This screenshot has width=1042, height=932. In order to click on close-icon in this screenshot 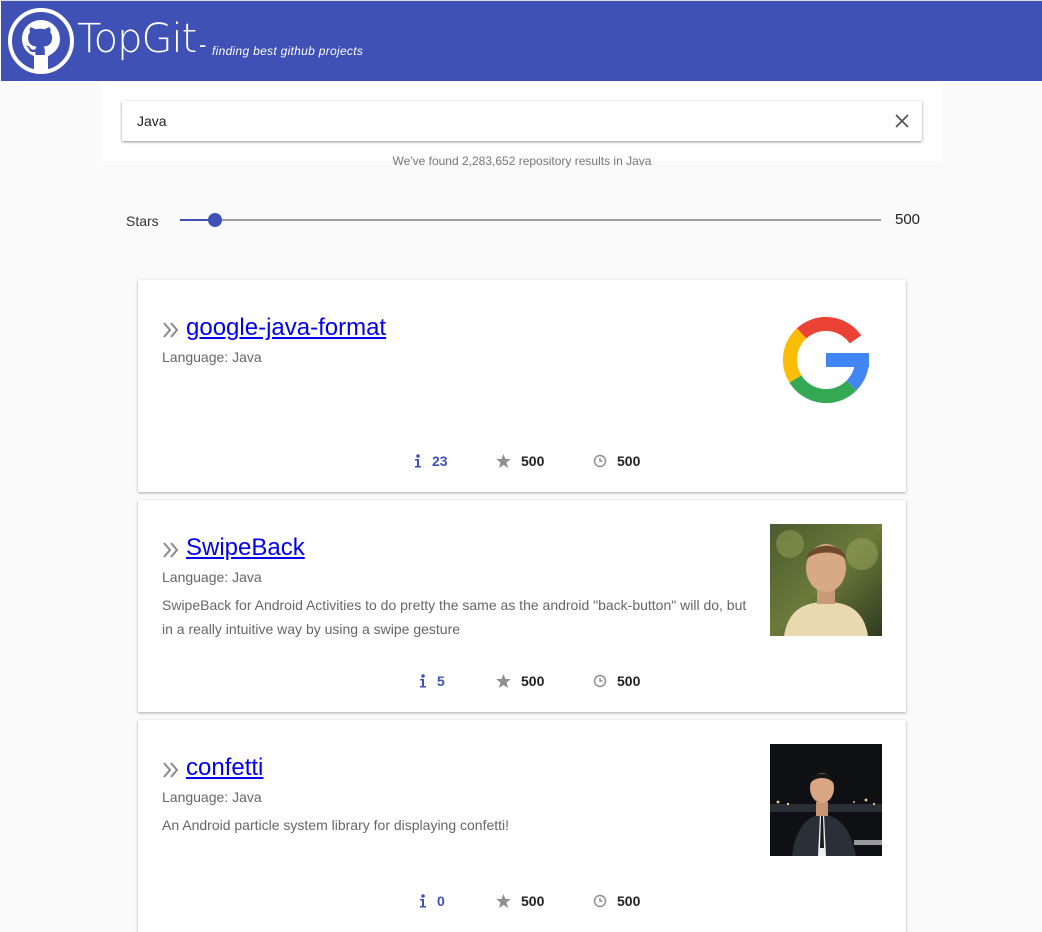, I will do `click(902, 121)`.